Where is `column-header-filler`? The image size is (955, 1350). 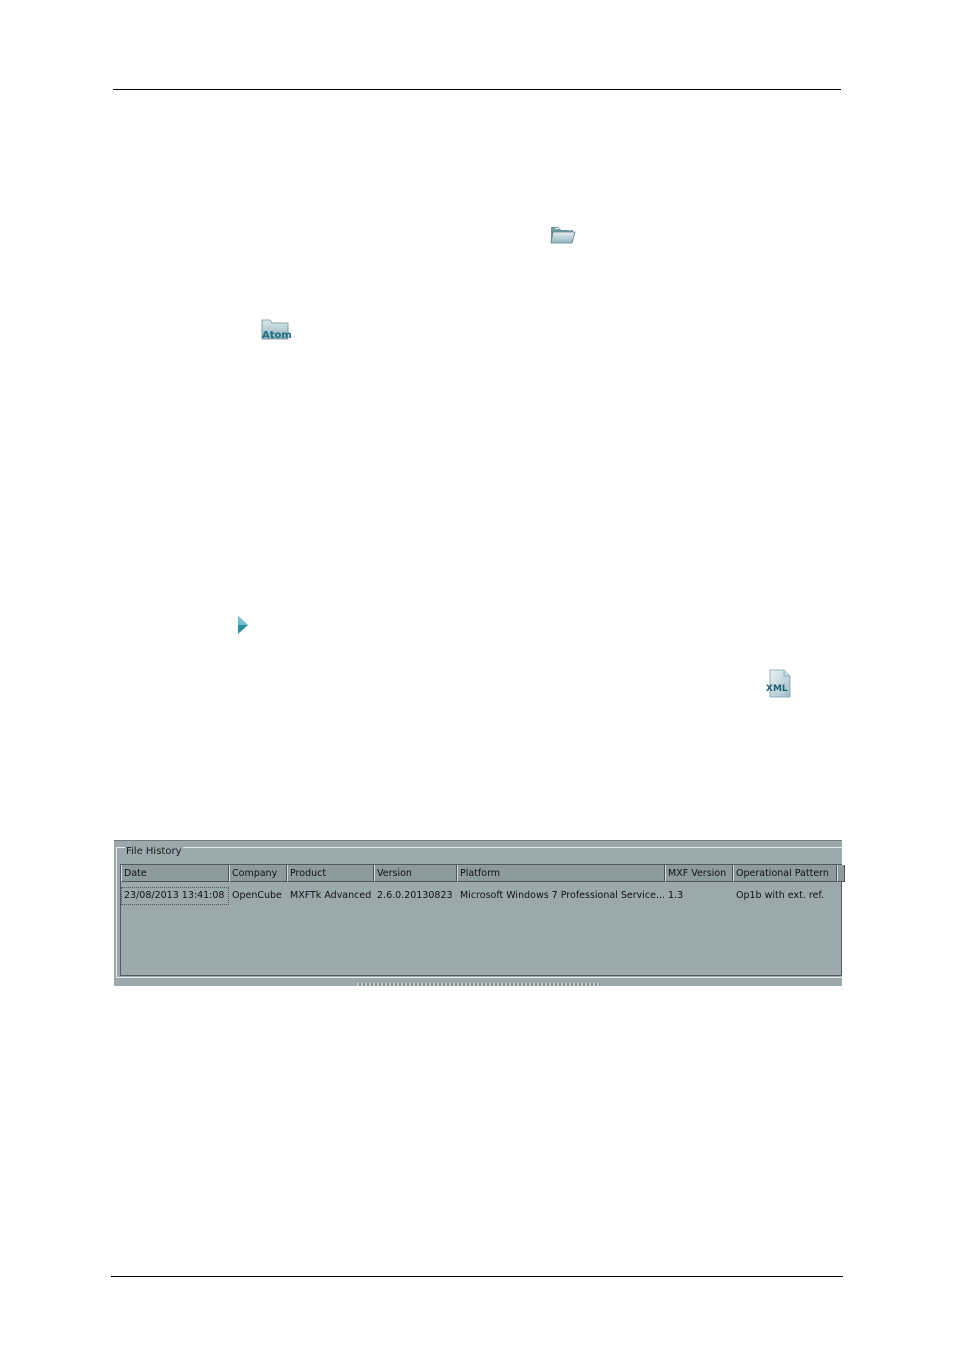
column-header-filler is located at coordinates (841, 873).